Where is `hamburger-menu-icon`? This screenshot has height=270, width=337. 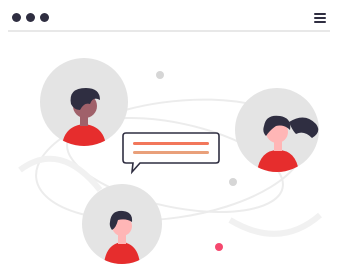 hamburger-menu-icon is located at coordinates (320, 18).